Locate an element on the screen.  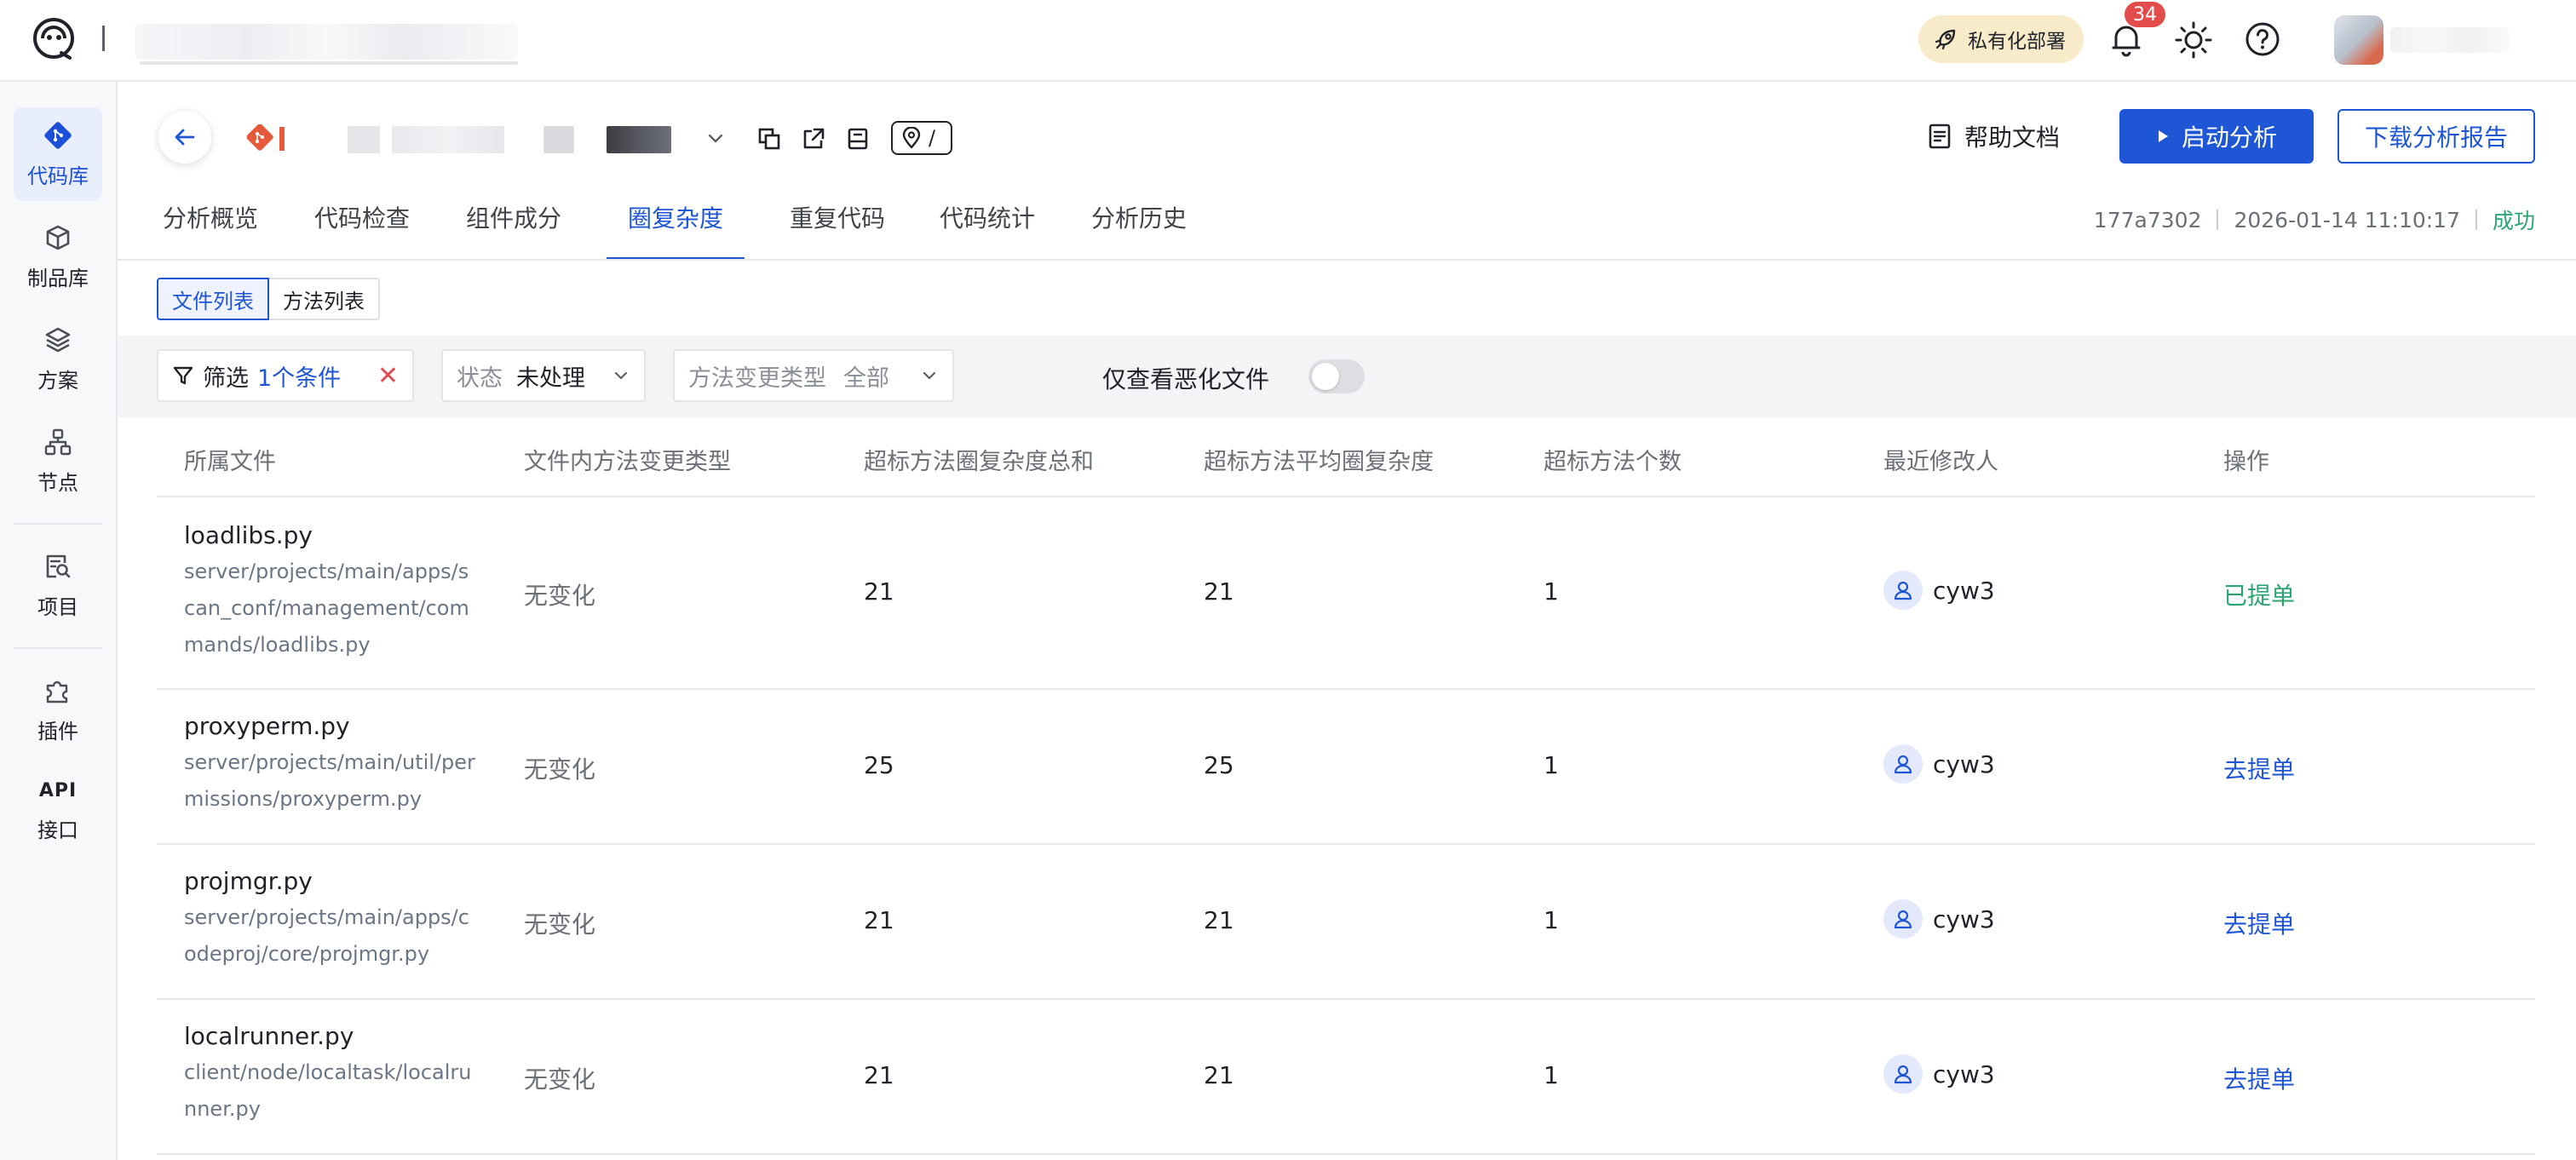
code-repo-icon is located at coordinates (58, 135).